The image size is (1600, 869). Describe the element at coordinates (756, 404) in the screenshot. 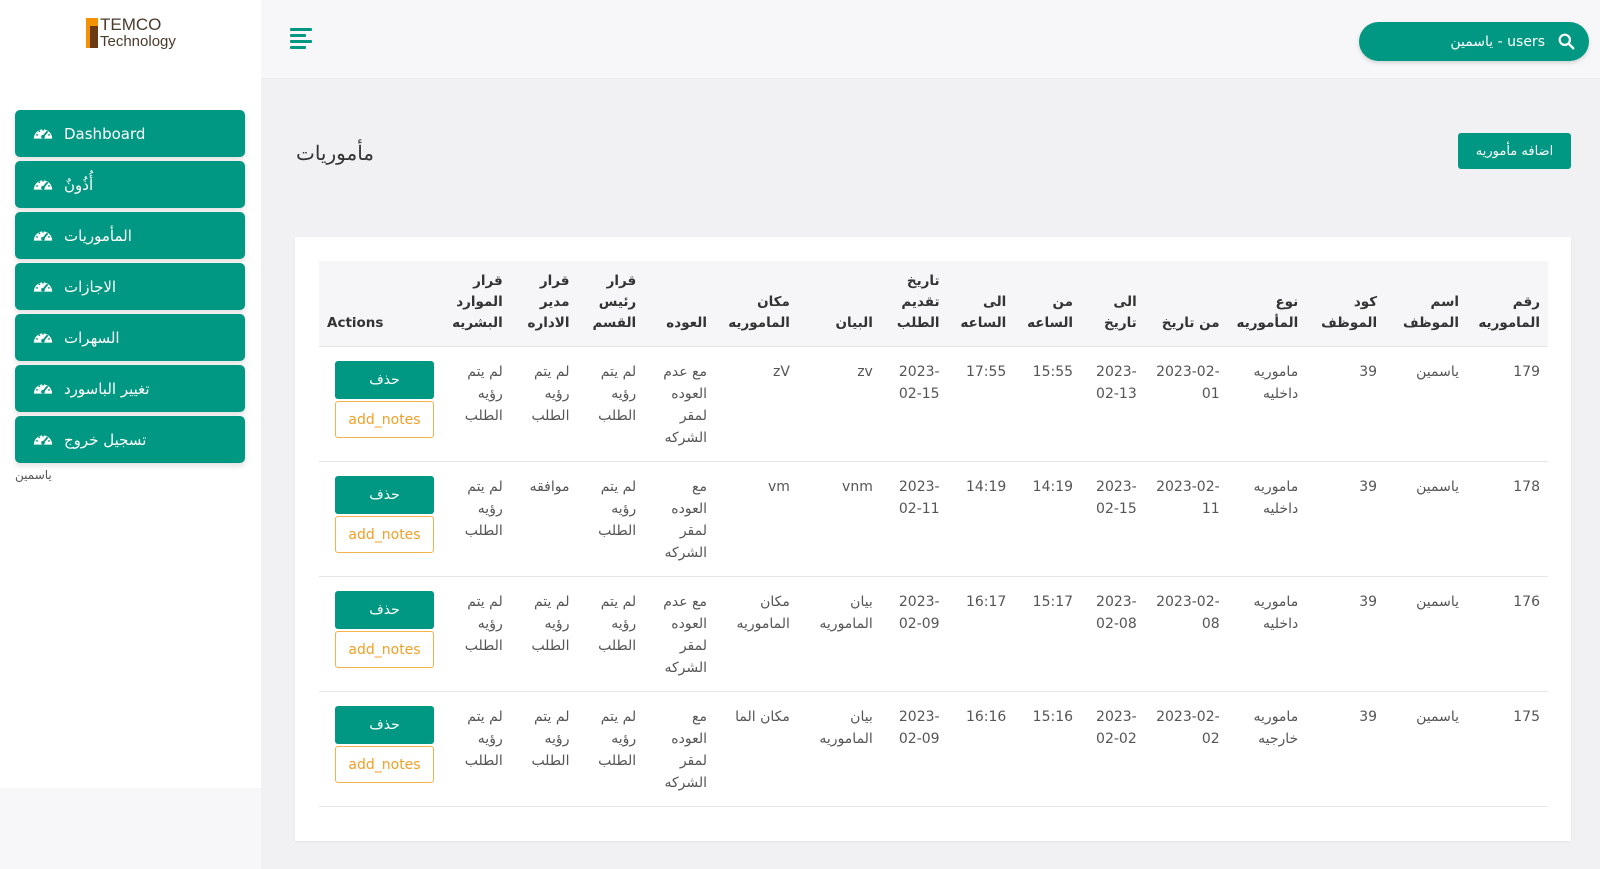

I see `cell-place: zV` at that location.